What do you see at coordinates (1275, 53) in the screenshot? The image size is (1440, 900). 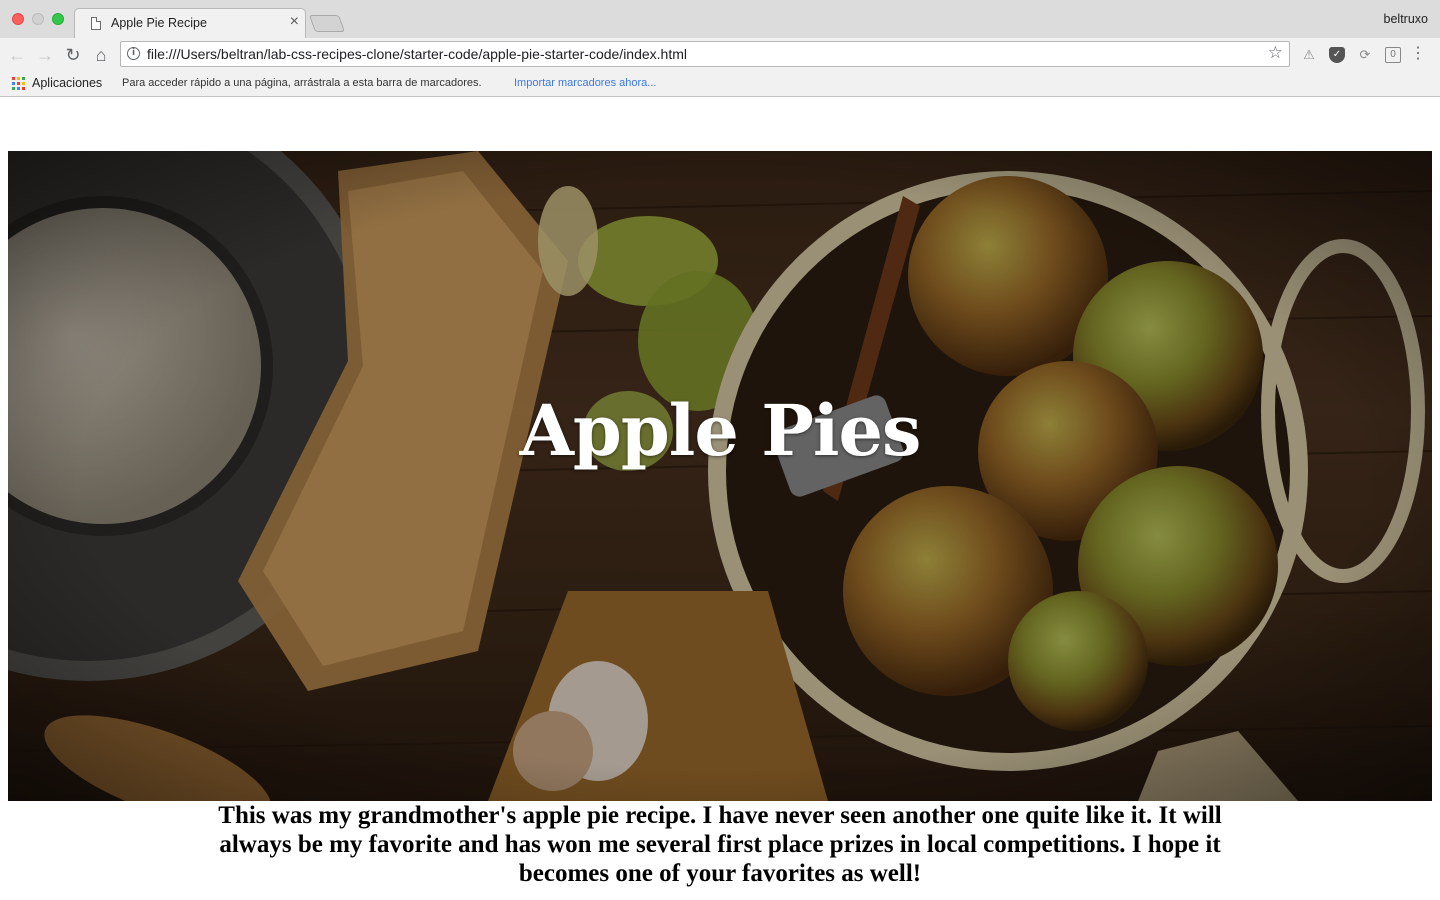 I see `bookmark-star-icon: ☆` at bounding box center [1275, 53].